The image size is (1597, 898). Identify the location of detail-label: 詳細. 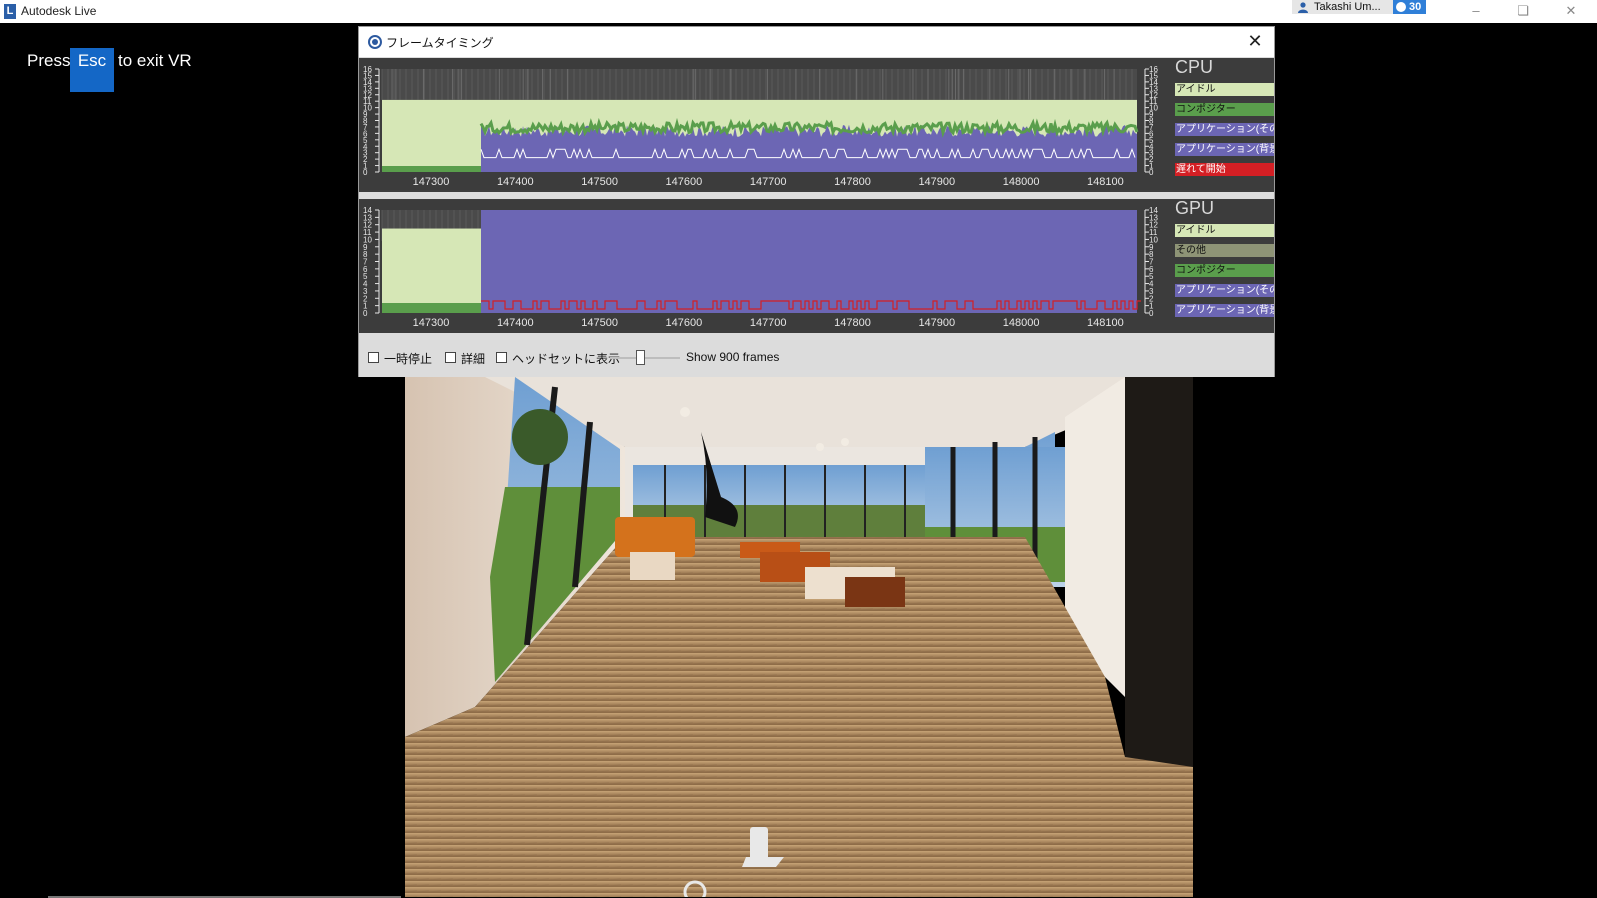
(473, 359).